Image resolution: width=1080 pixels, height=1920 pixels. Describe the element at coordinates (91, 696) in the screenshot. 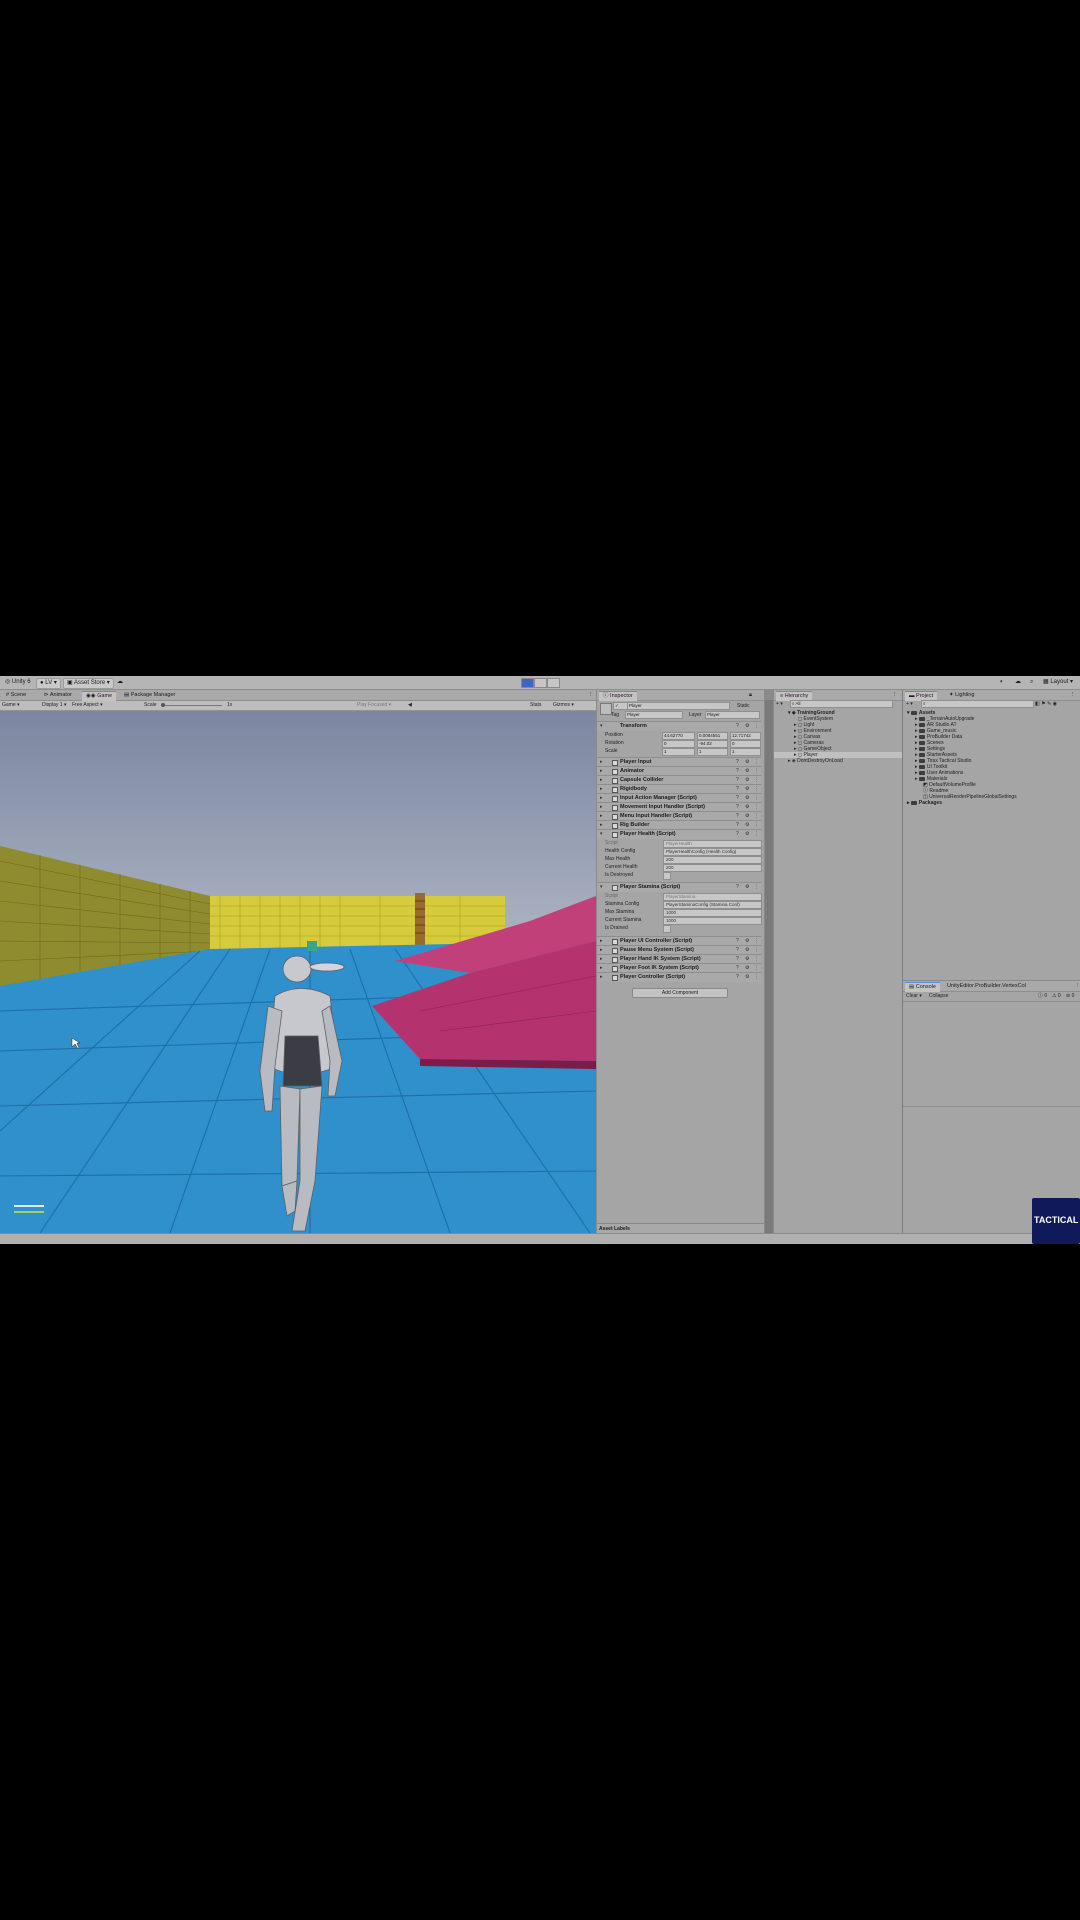

I see `game-icon: ◉◉` at that location.